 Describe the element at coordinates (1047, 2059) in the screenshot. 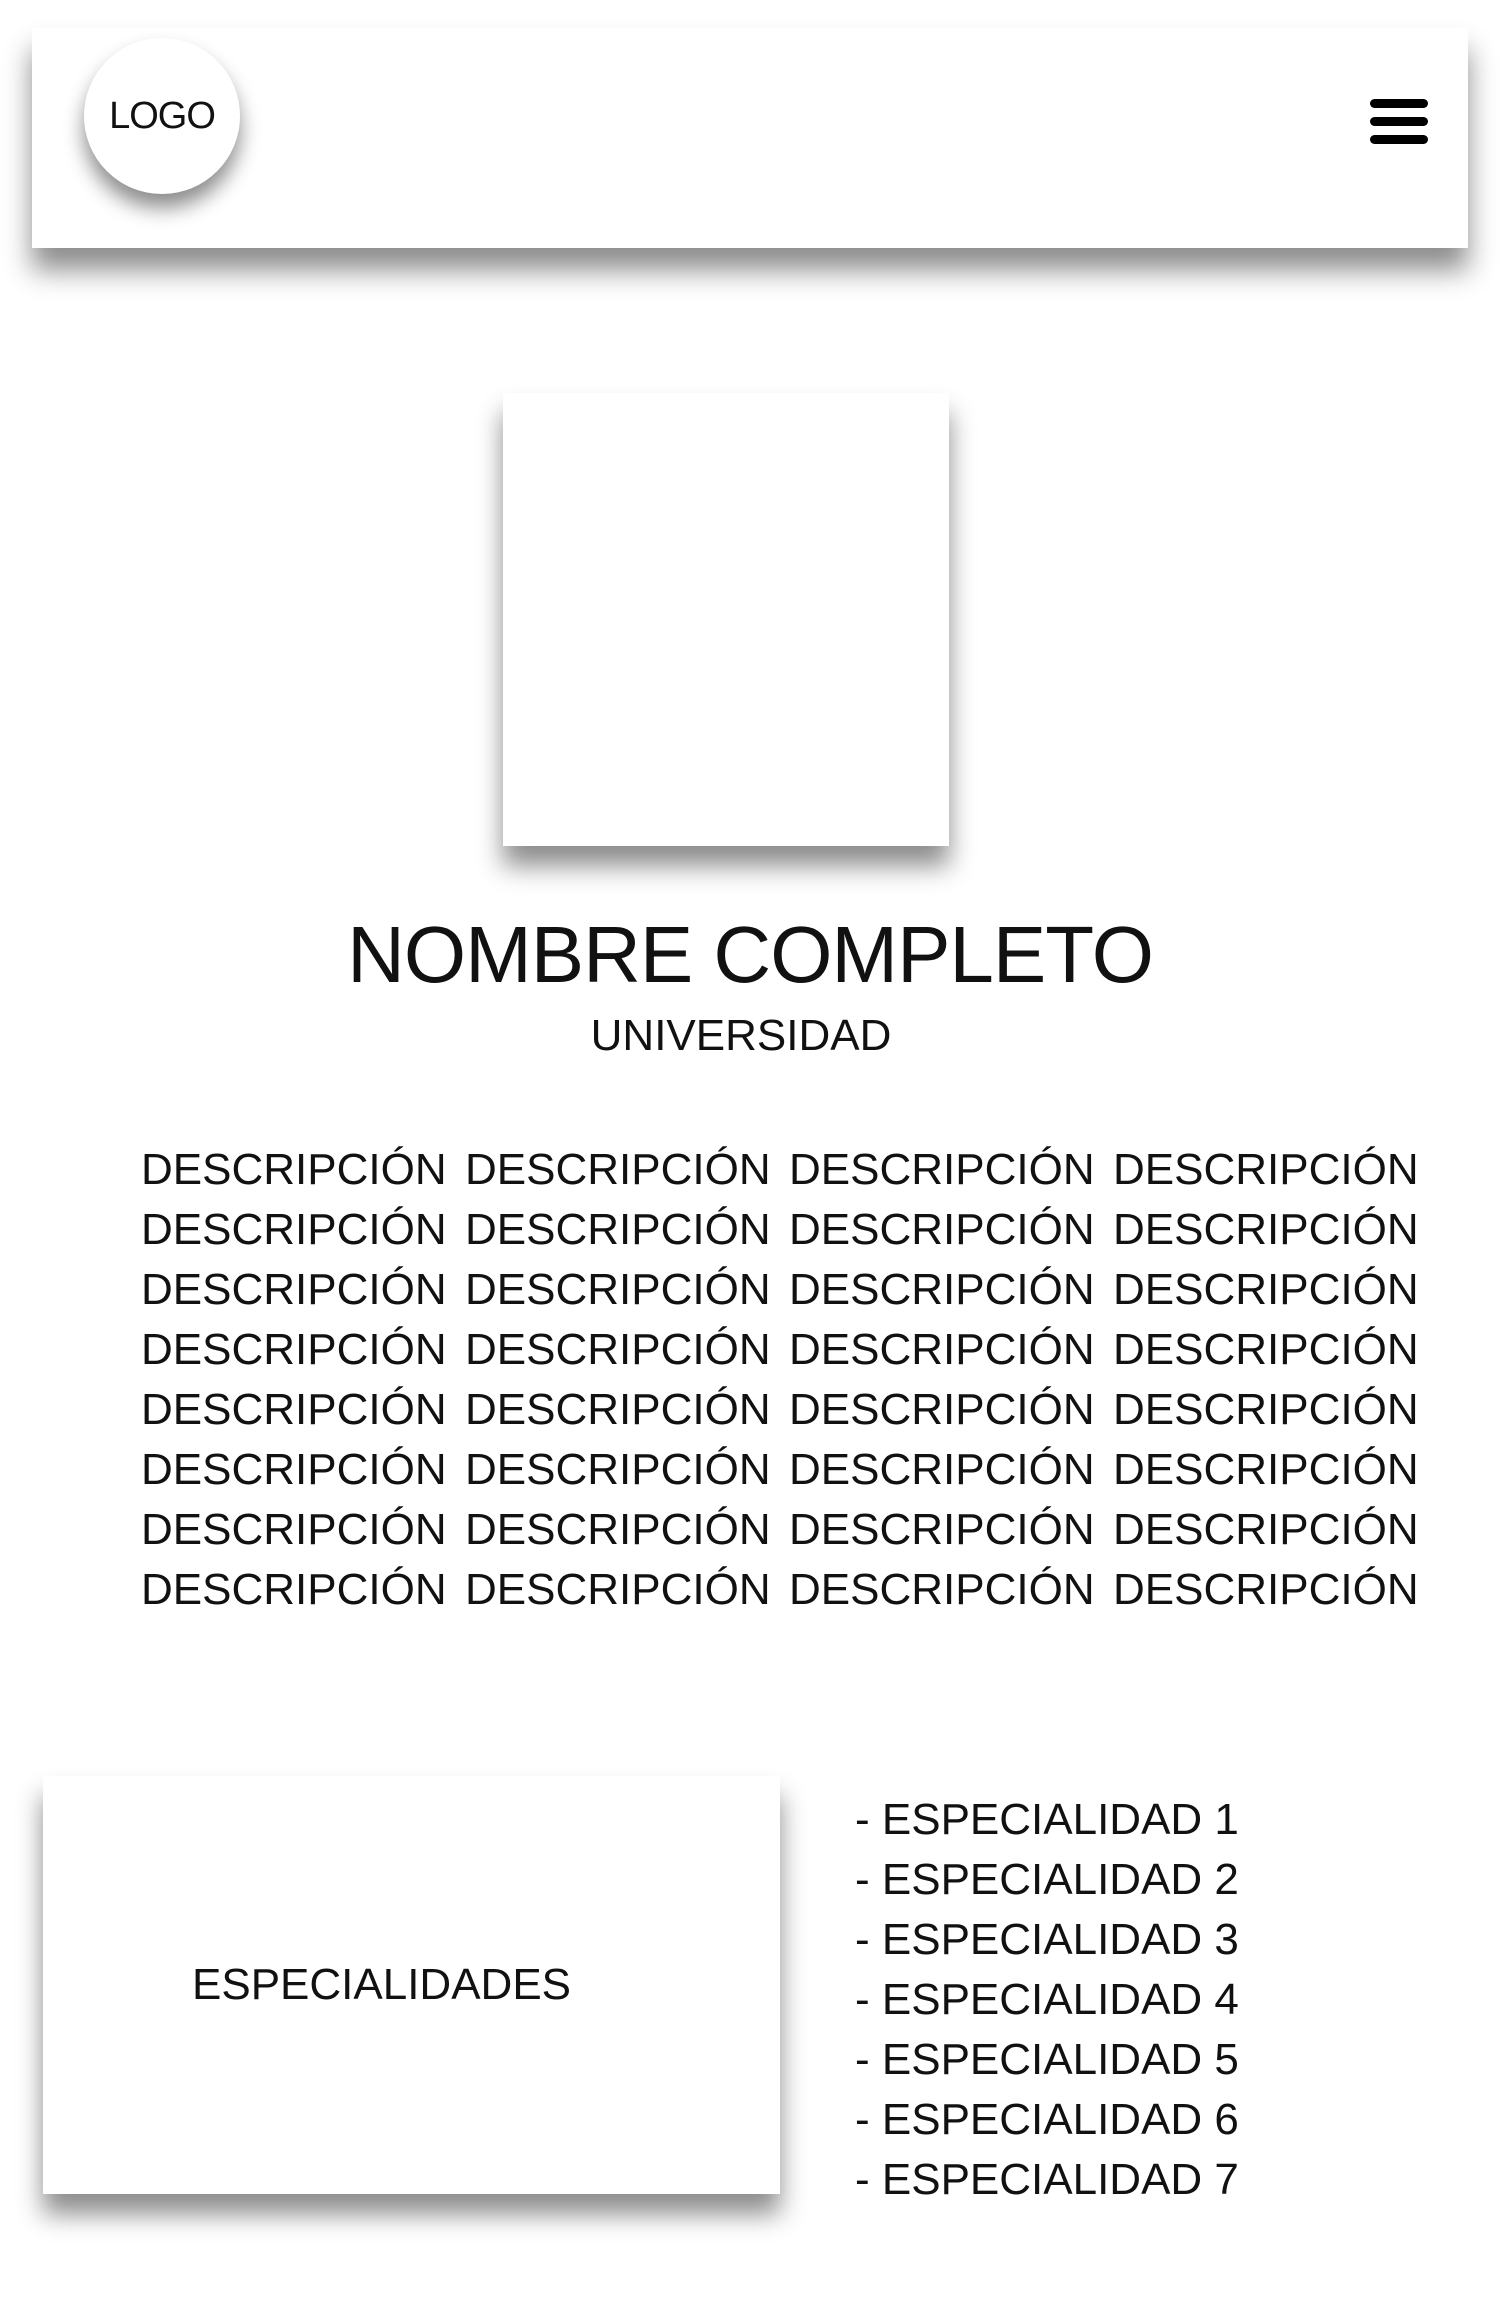

I see `specialty-item: - ESPECIALIDAD 5` at that location.